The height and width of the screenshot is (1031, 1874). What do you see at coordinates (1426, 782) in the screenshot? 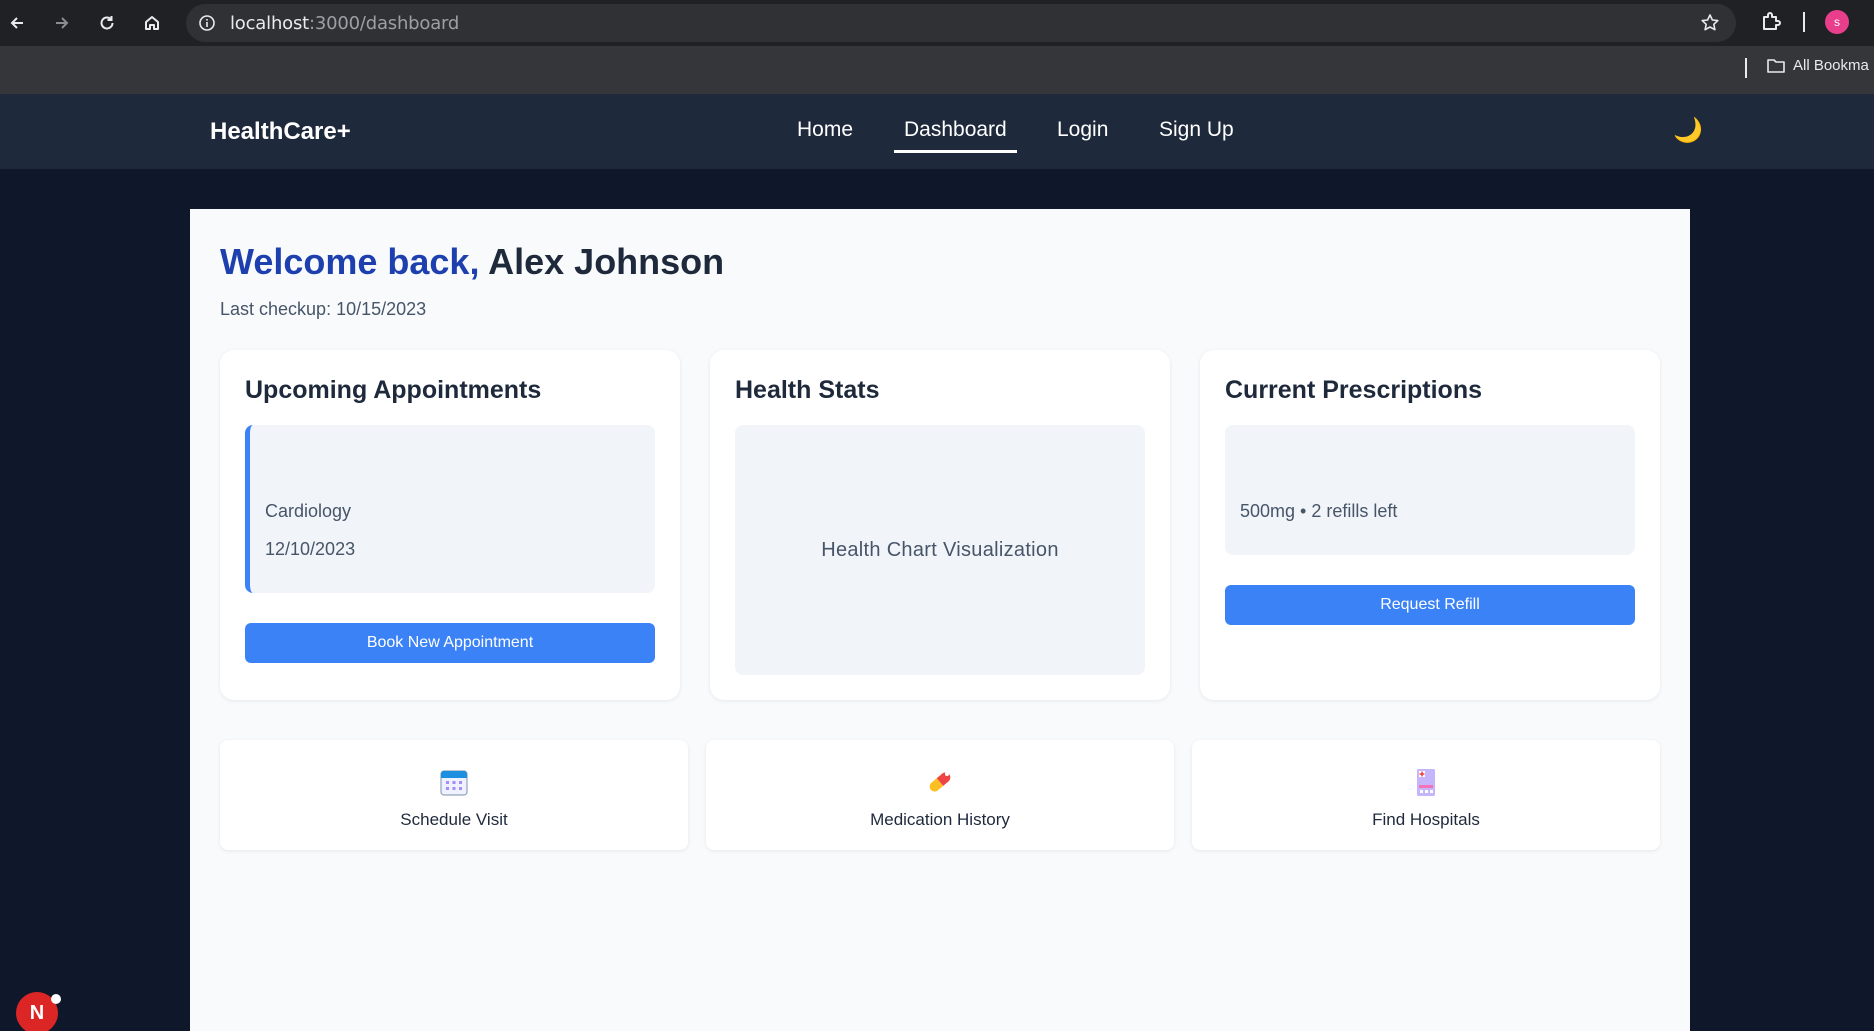
I see `hospital-icon` at bounding box center [1426, 782].